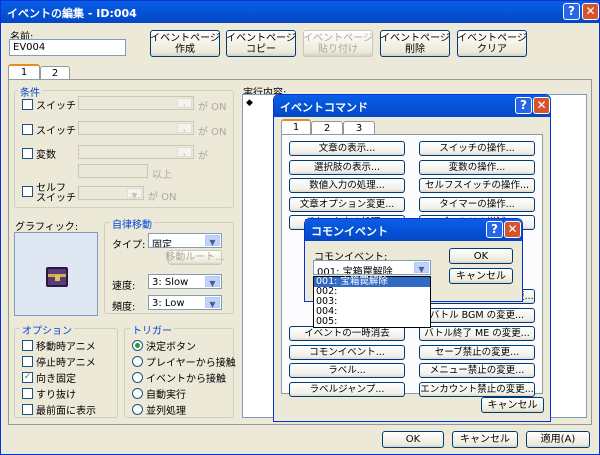 This screenshot has width=600, height=455. What do you see at coordinates (59, 345) in the screenshot?
I see `option-walk-anim: 移動時アニメ` at bounding box center [59, 345].